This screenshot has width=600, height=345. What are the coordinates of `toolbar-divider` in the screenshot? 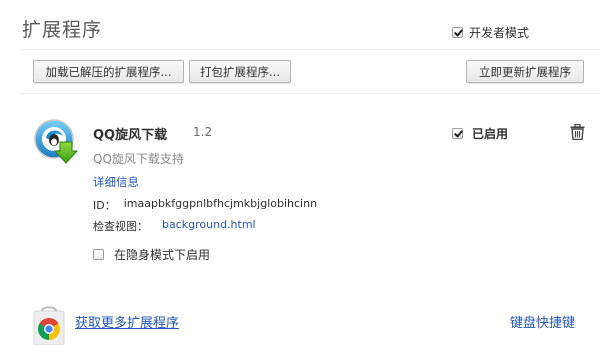 It's located at (310, 93).